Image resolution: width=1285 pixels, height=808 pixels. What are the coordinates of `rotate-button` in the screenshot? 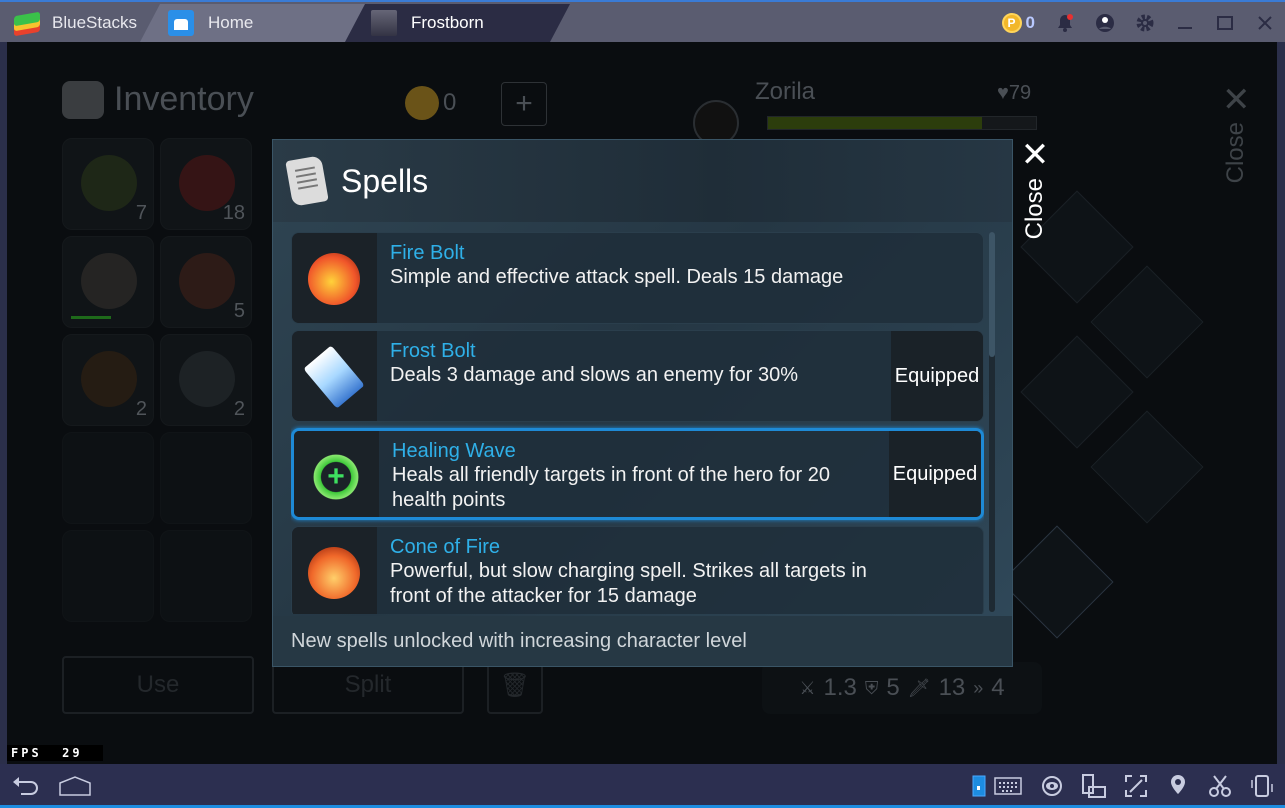 It's located at (1094, 786).